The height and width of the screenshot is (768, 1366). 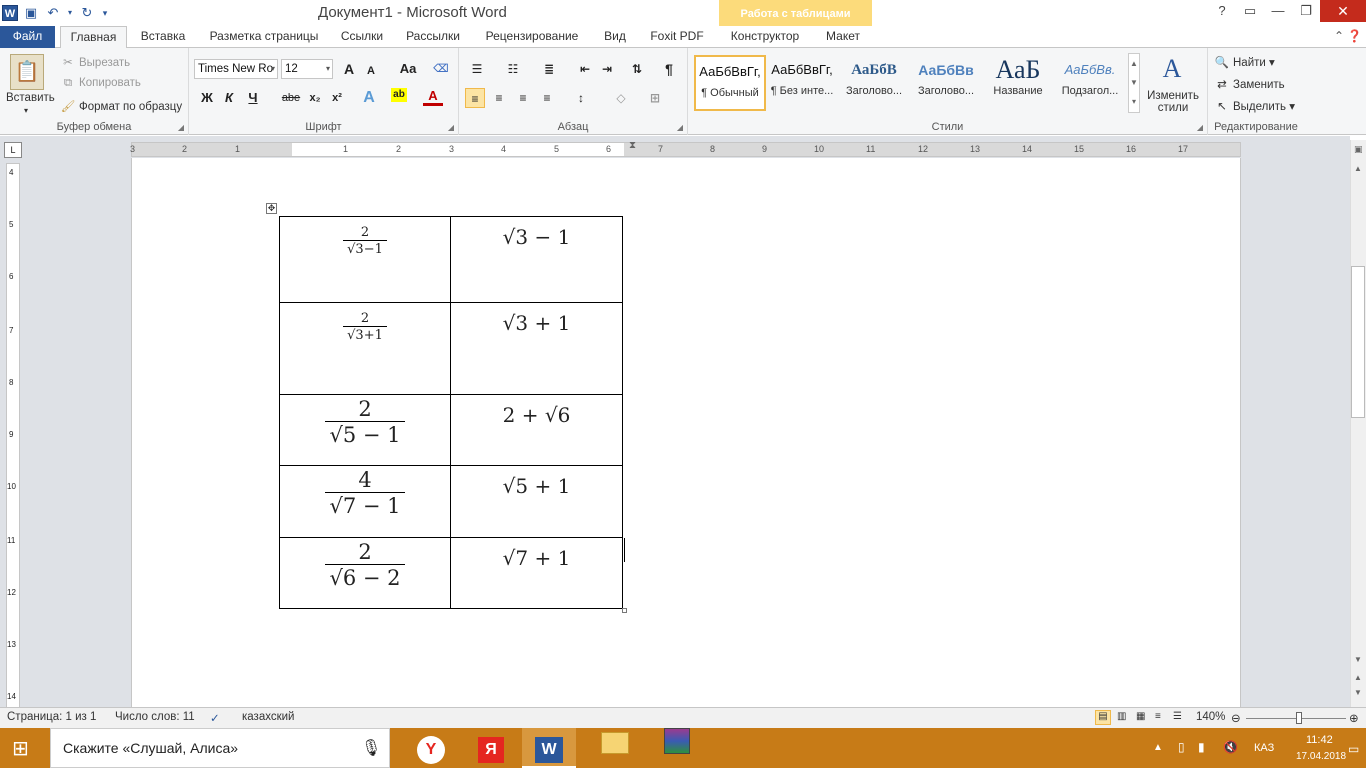 I want to click on scrollbar-thumb, so click(x=1358, y=342).